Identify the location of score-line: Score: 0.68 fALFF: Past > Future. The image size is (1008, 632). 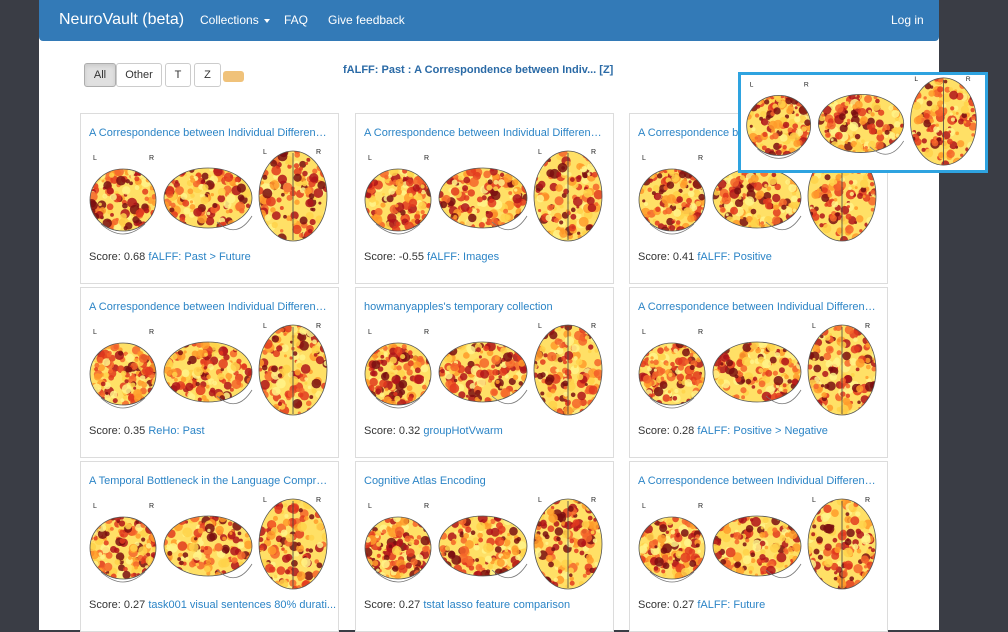
(170, 257).